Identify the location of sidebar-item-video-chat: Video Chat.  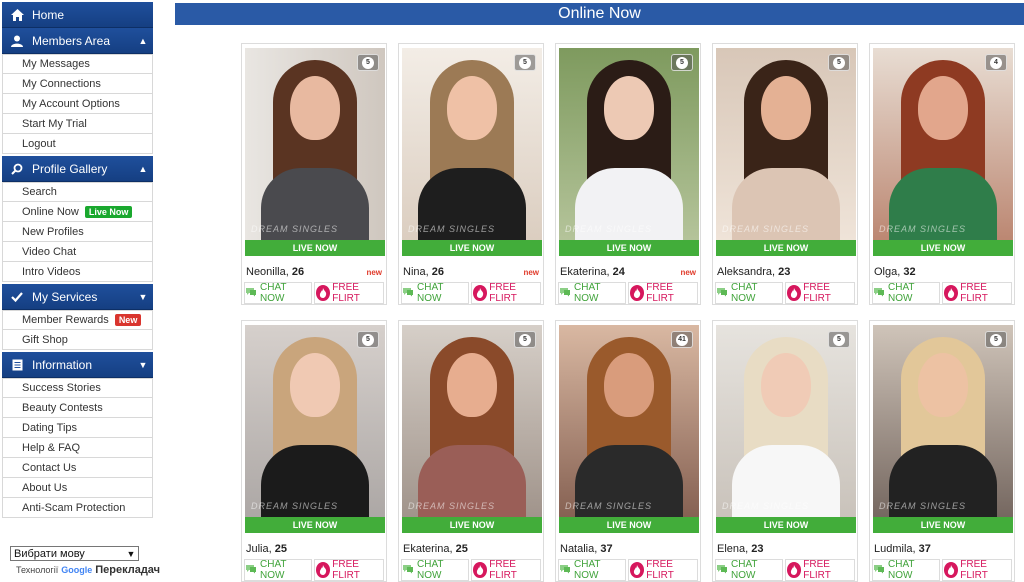
(77, 252).